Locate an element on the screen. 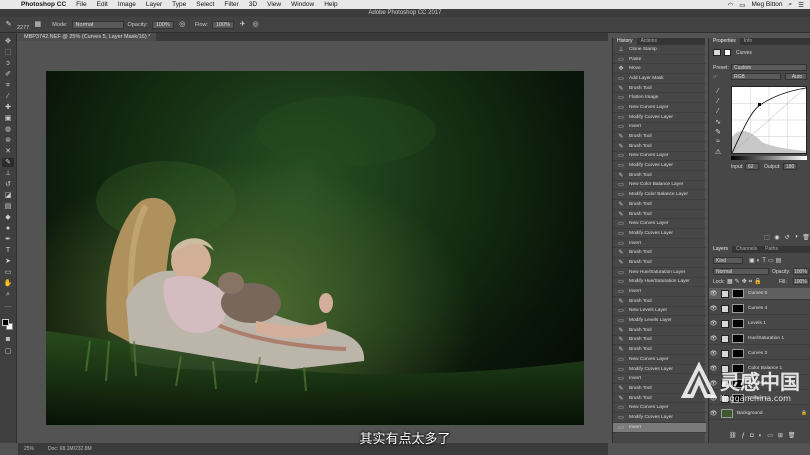  white-point-eyedropper-icon: ⁄ is located at coordinates (718, 112).